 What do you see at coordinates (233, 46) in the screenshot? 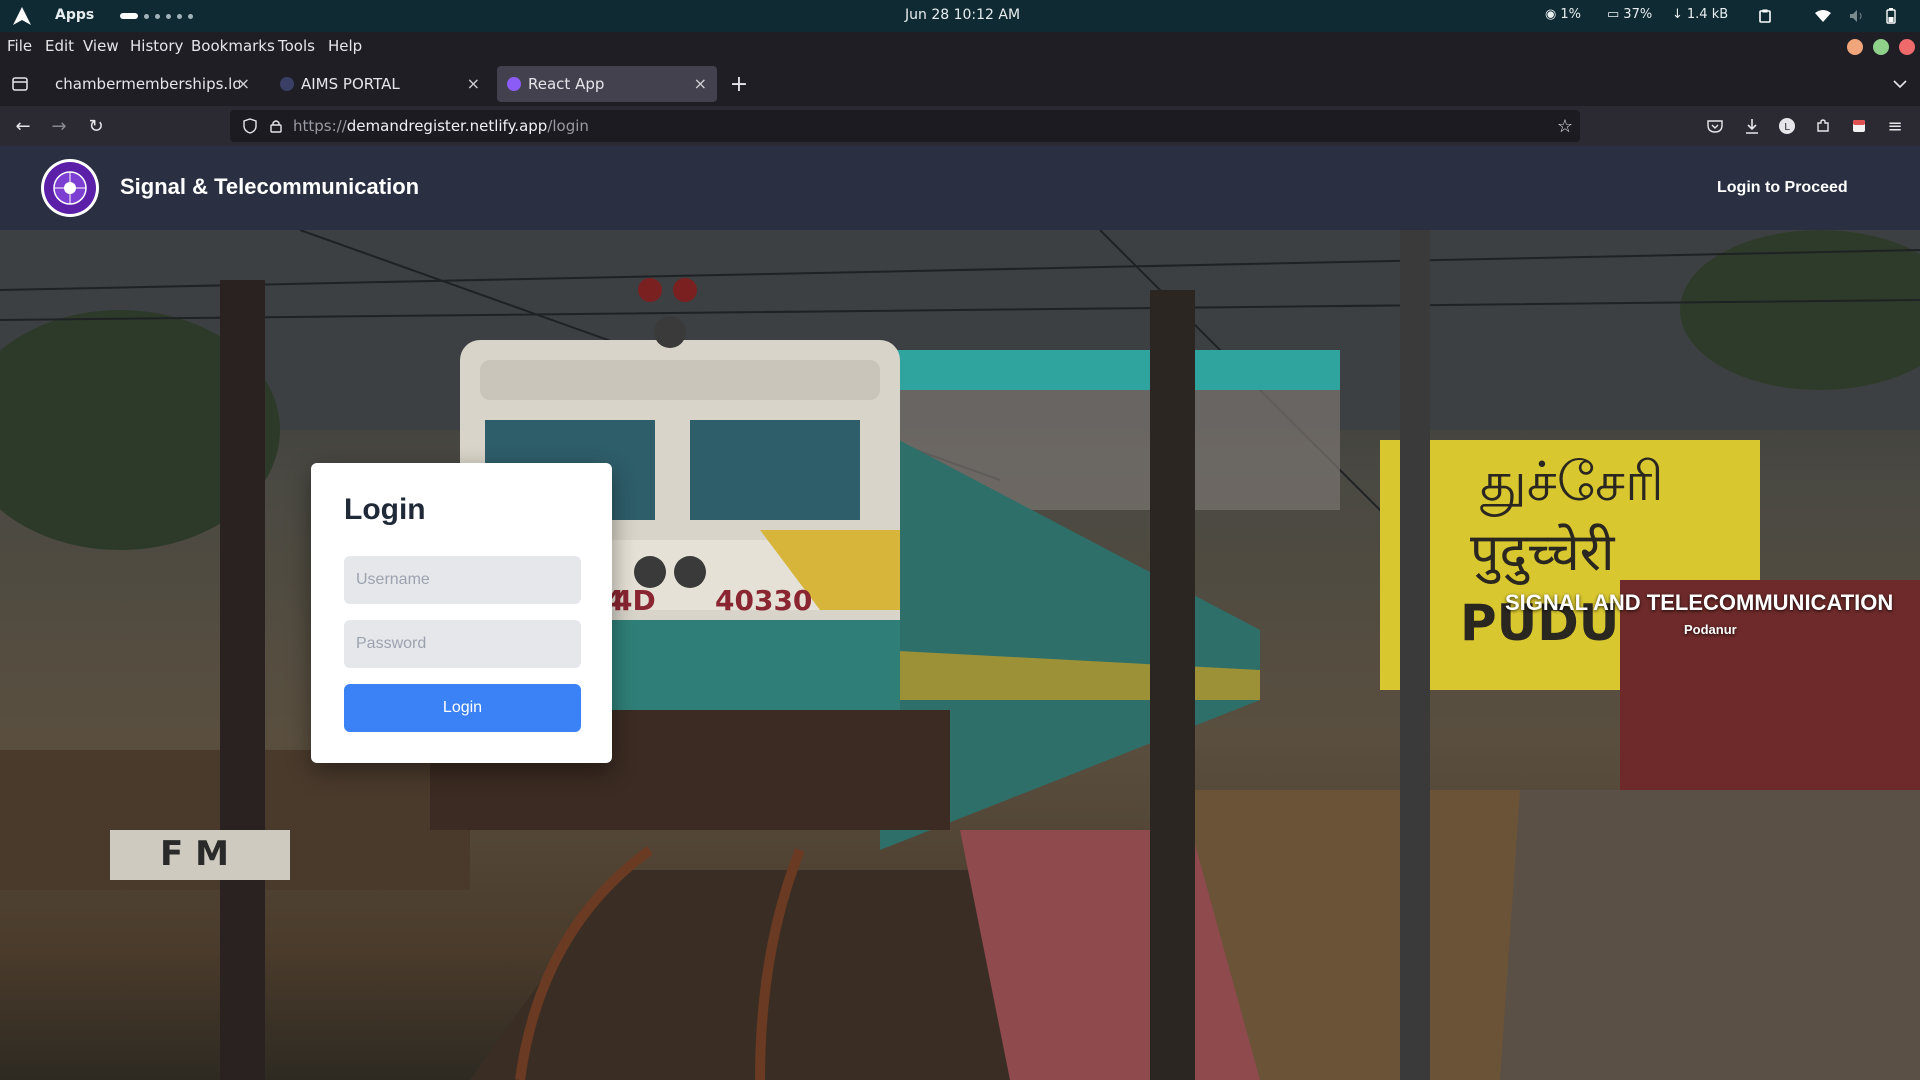
I see `menu-bookmarks: Bookmarks` at bounding box center [233, 46].